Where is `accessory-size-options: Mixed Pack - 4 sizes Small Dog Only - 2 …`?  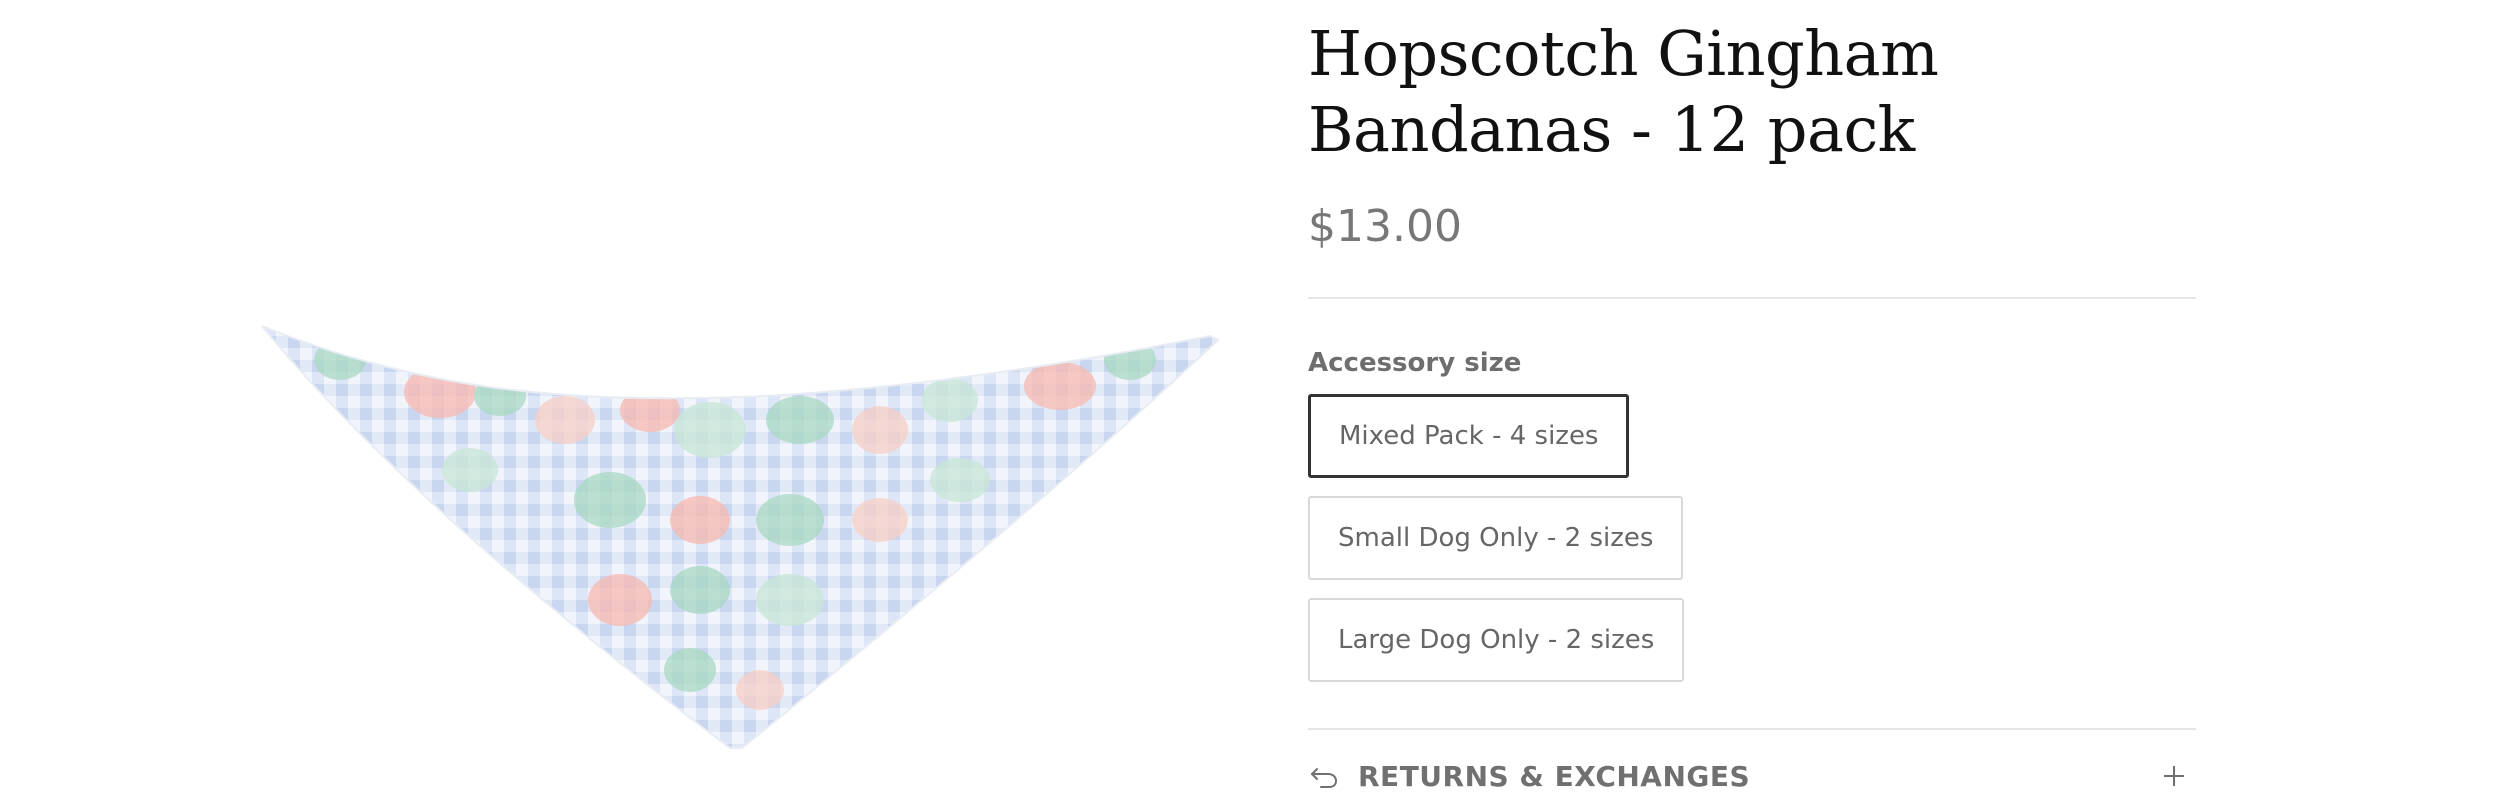
accessory-size-options: Mixed Pack - 4 sizes Small Dog Only - 2 … is located at coordinates (1658, 538).